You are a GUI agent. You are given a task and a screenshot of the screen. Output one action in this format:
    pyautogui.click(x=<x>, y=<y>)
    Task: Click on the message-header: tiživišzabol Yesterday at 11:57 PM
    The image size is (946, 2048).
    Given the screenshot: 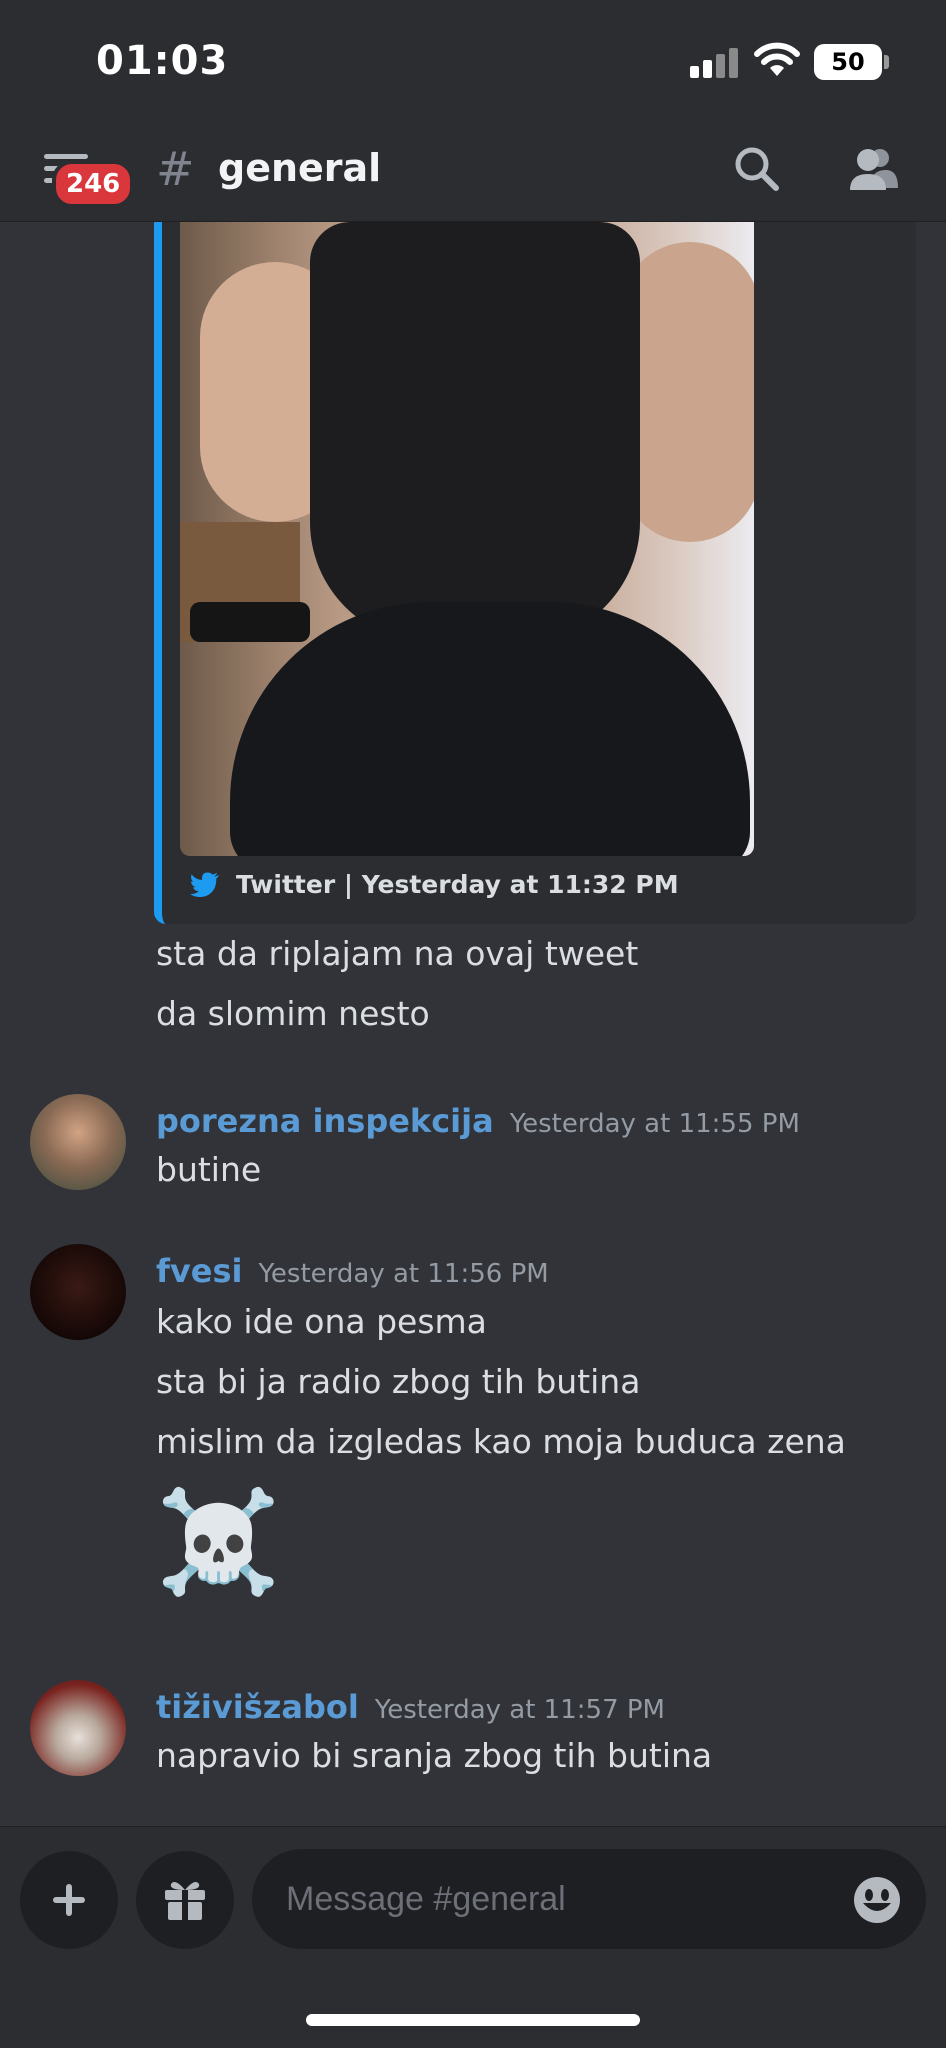 What is the action you would take?
    pyautogui.click(x=410, y=1707)
    